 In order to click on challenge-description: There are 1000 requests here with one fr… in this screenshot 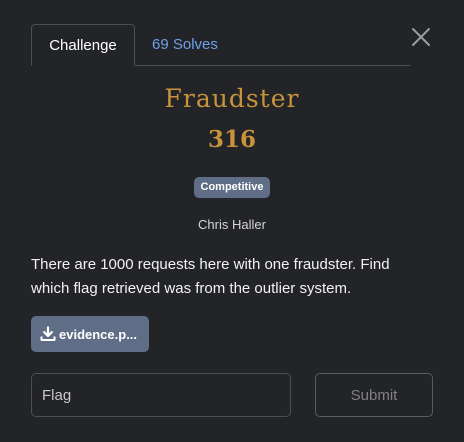, I will do `click(210, 276)`.